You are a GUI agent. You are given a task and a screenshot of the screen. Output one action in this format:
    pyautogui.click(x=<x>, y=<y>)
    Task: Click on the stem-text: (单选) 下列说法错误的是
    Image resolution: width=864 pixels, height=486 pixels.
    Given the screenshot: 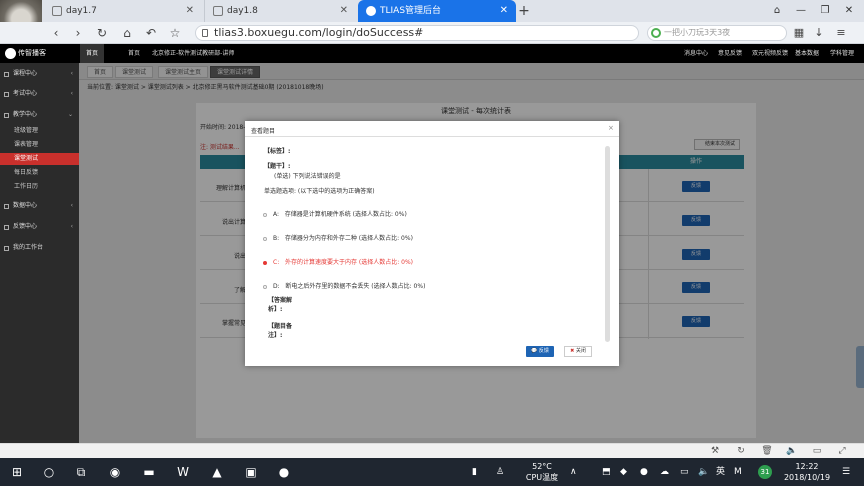 What is the action you would take?
    pyautogui.click(x=307, y=176)
    